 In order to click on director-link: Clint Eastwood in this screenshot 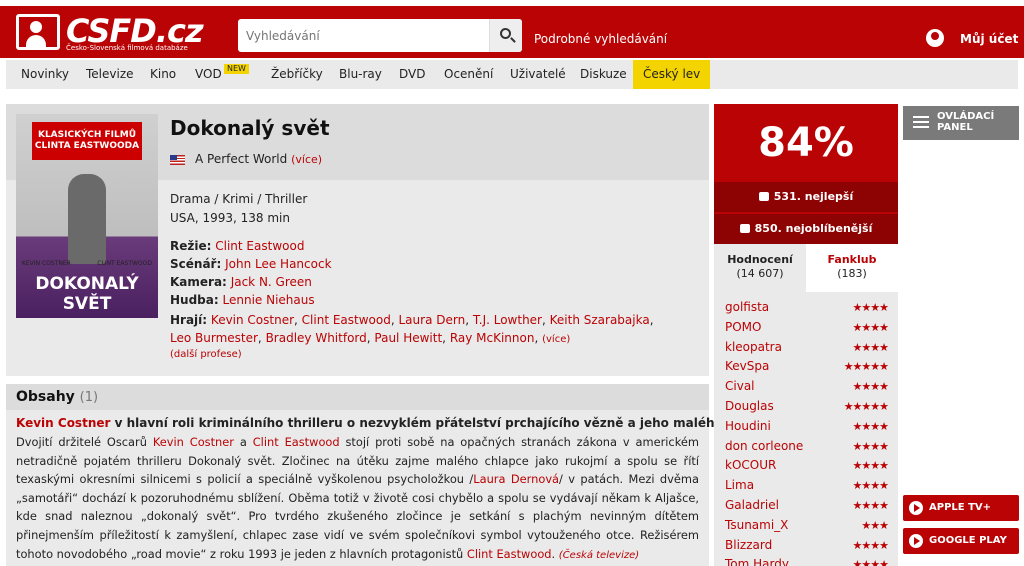, I will do `click(259, 246)`.